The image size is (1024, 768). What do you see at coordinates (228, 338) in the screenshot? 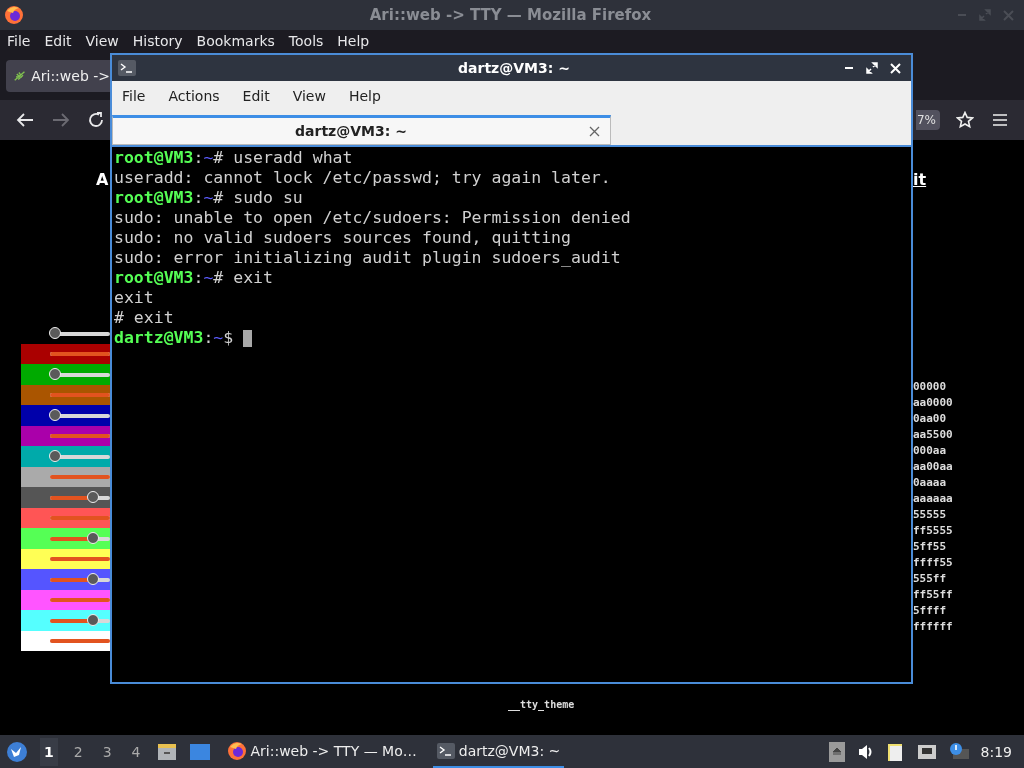
I see `terminal-text: $` at bounding box center [228, 338].